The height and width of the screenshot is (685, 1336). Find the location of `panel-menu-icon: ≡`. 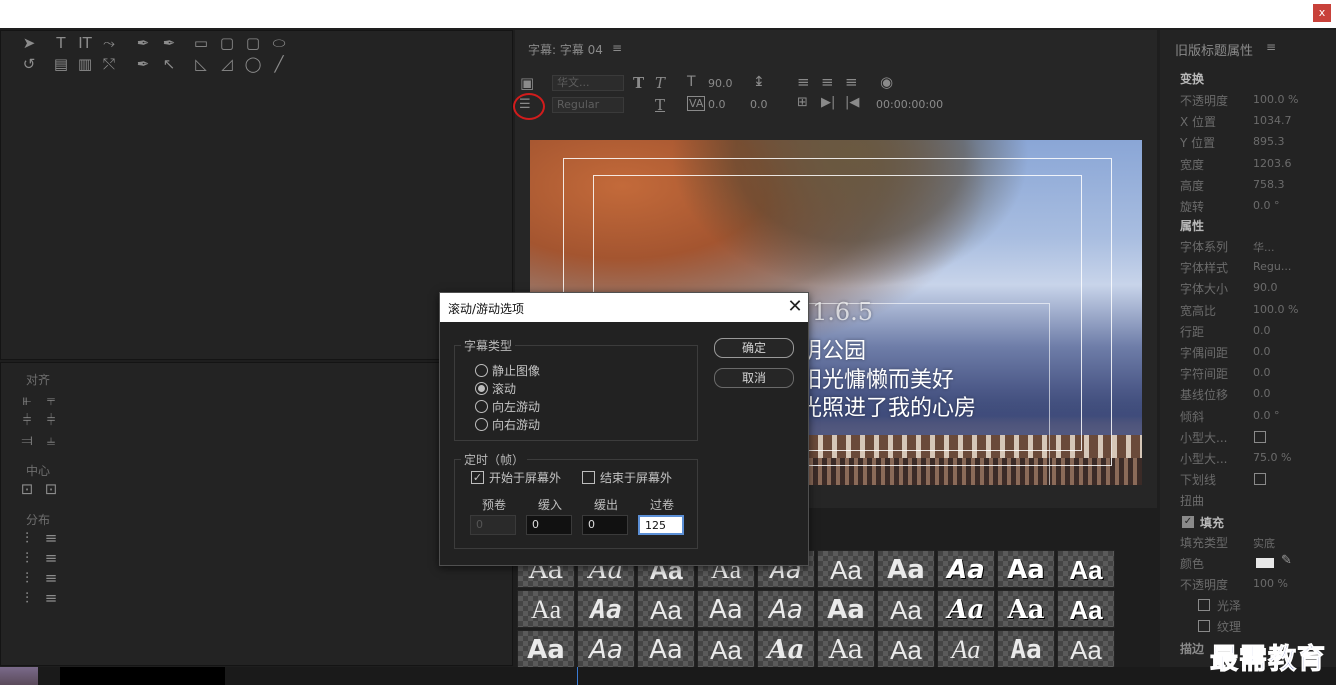

panel-menu-icon: ≡ is located at coordinates (617, 48).